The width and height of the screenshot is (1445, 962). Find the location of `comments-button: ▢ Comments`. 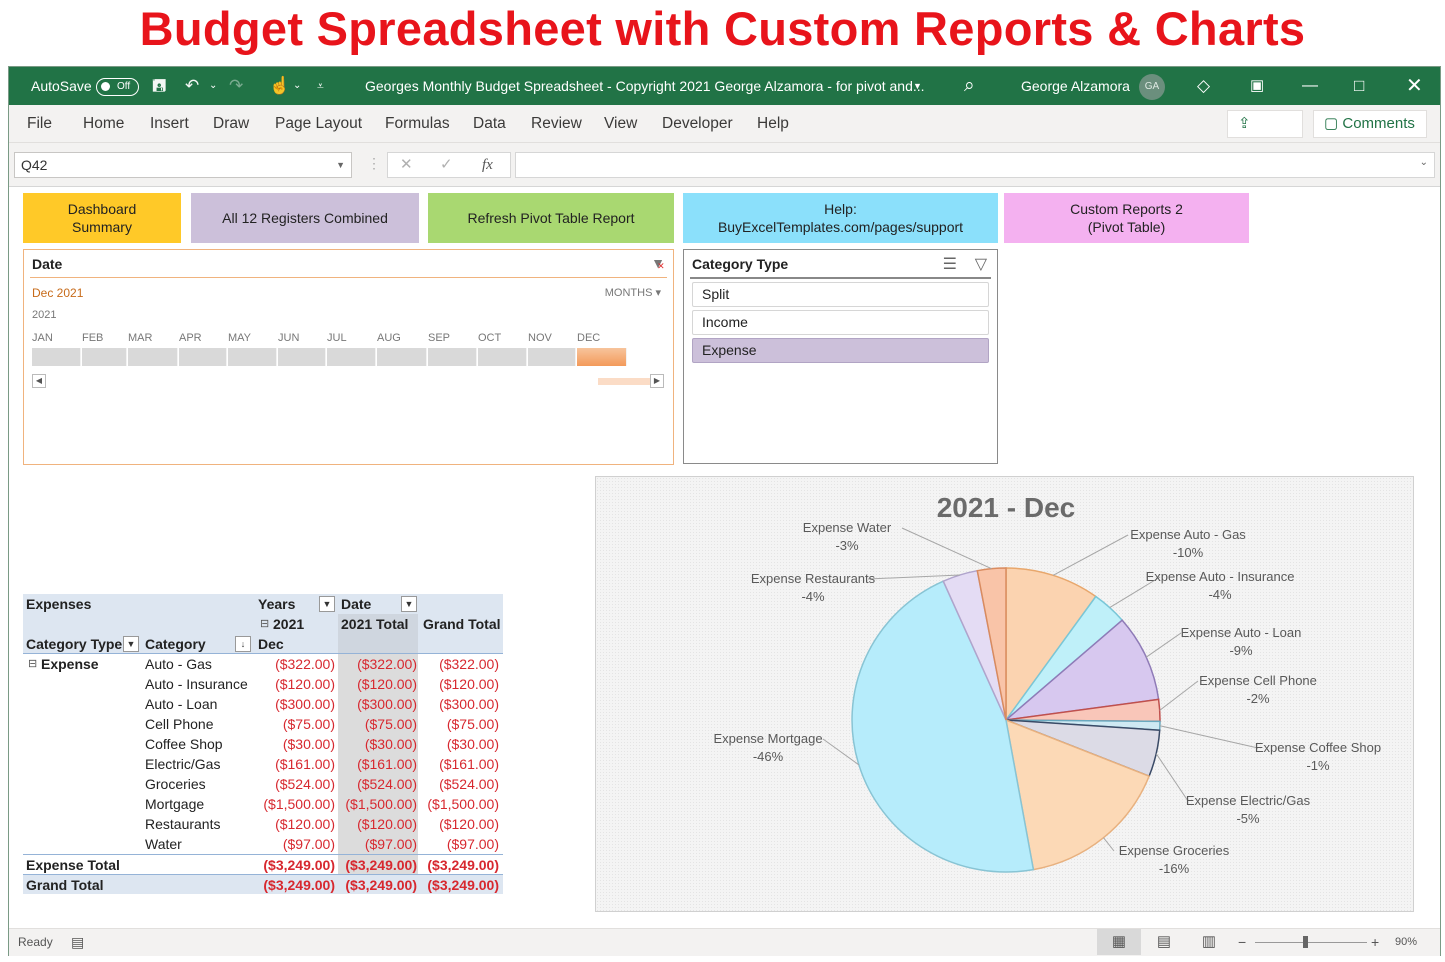

comments-button: ▢ Comments is located at coordinates (1370, 124).